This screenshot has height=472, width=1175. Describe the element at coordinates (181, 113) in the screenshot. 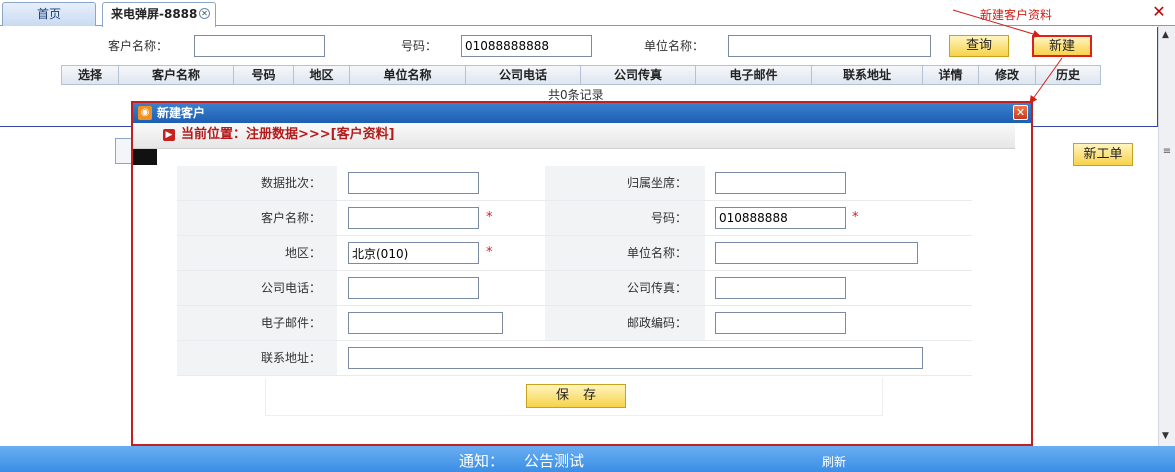

I see `dialog-title: 新建客户` at that location.